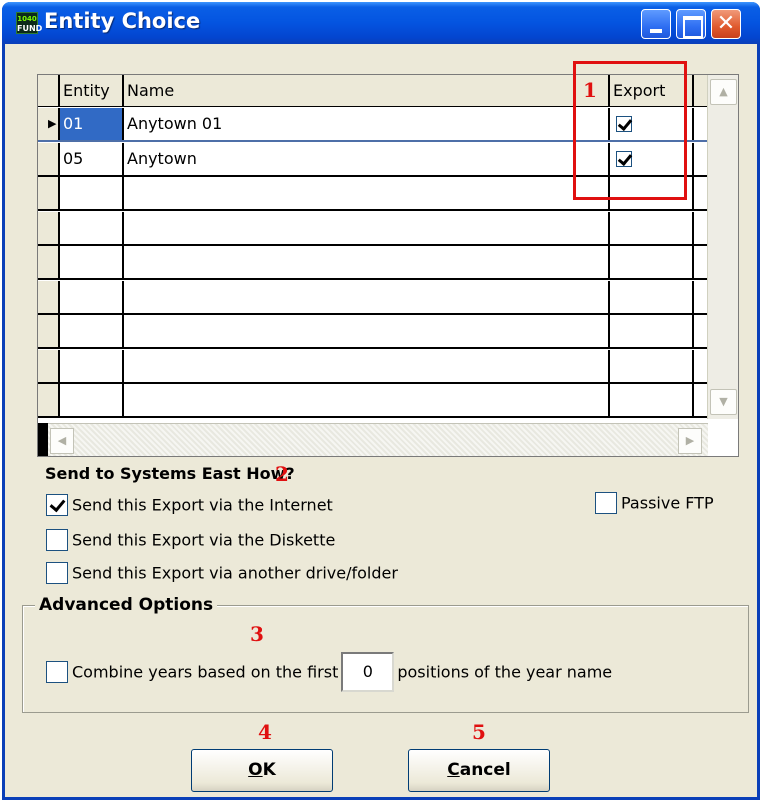 The width and height of the screenshot is (763, 802). Describe the element at coordinates (381, 23) in the screenshot. I see `title-bar: 1040 FUND Entity Choice ✕` at that location.